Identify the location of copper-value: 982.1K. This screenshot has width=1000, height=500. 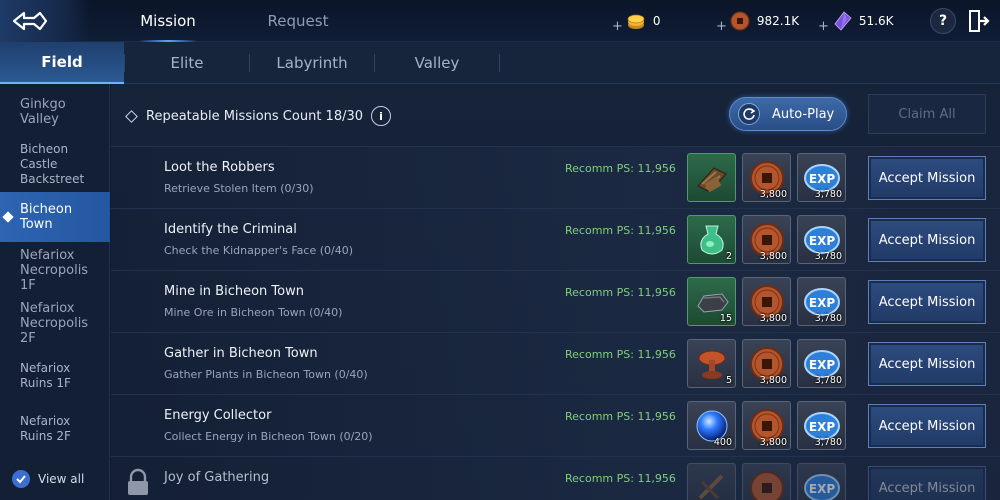
(778, 21).